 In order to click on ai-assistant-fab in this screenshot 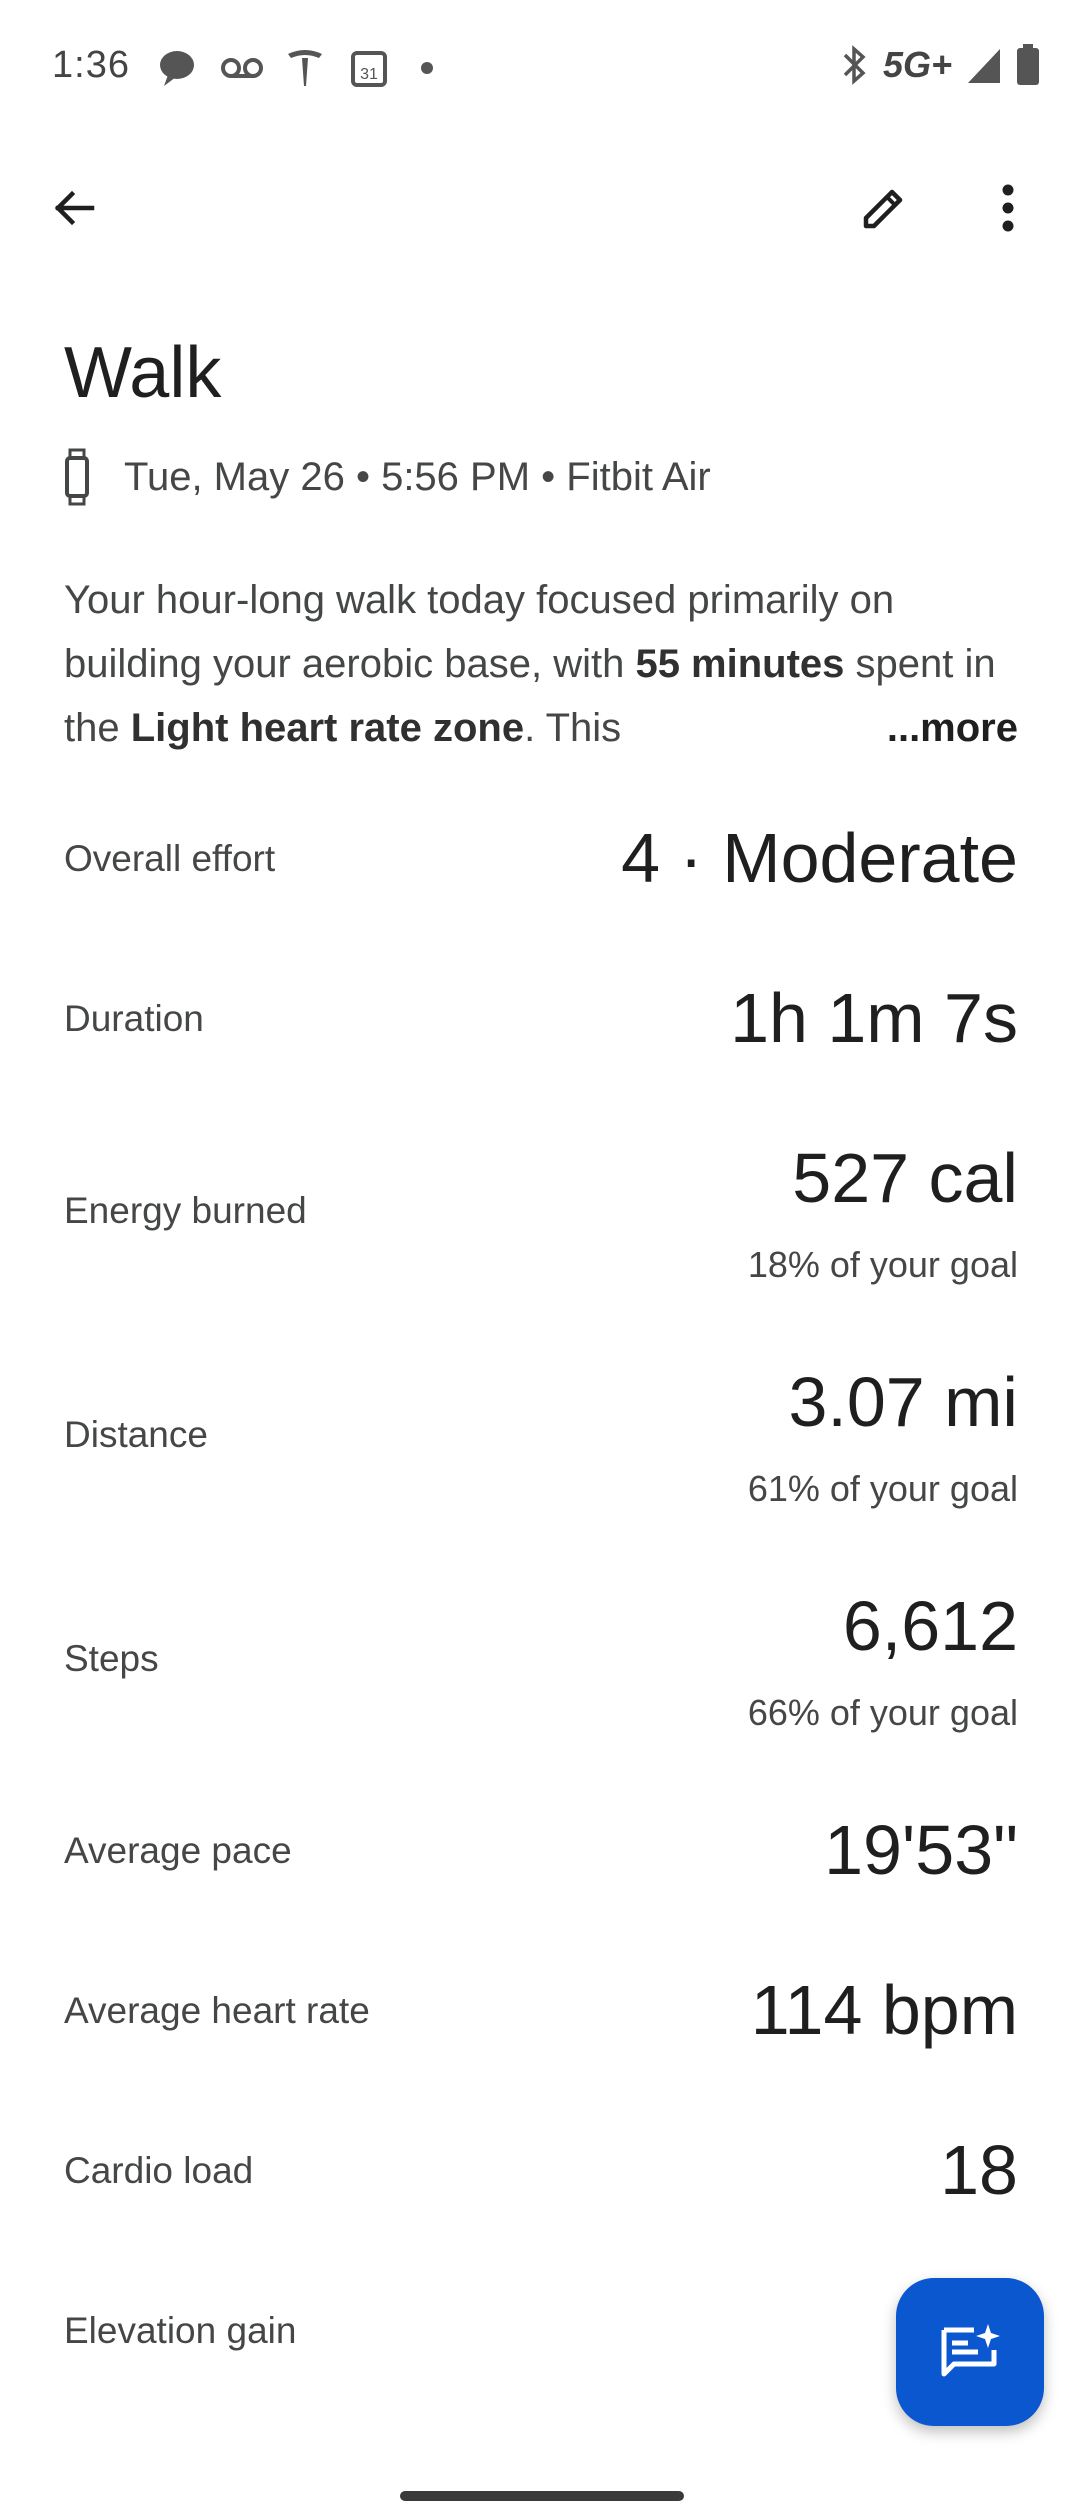, I will do `click(970, 2352)`.